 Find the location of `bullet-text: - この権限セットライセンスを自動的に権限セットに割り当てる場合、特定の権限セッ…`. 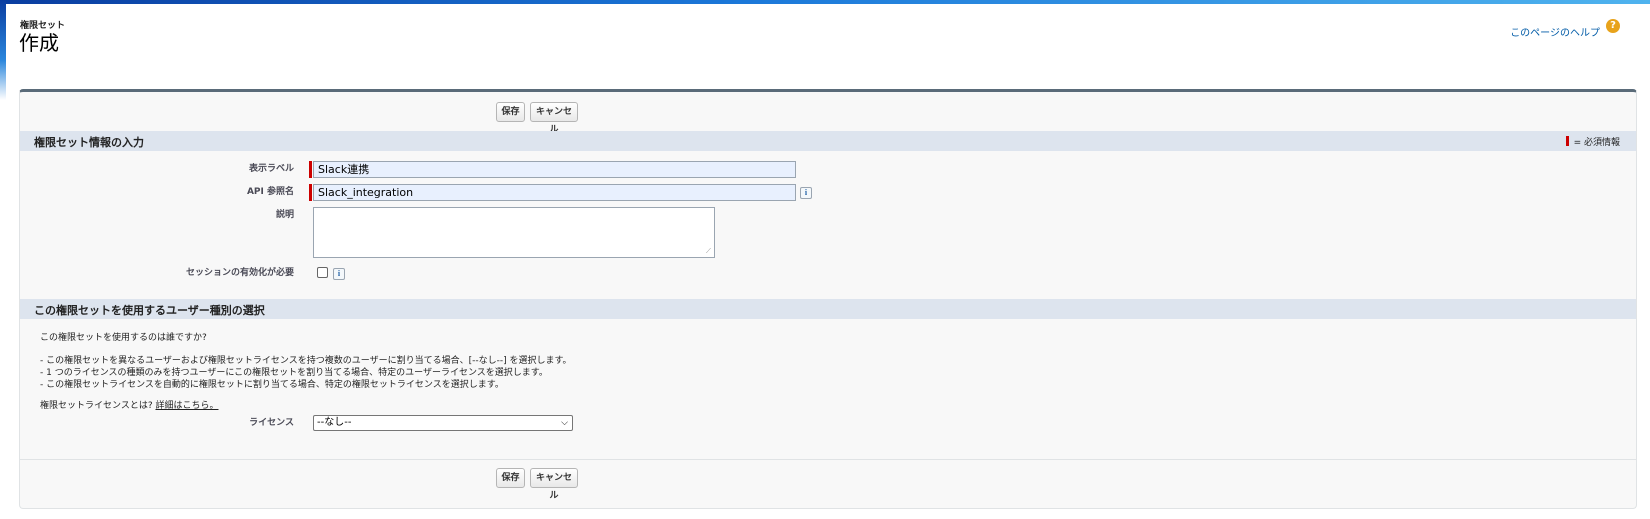

bullet-text: - この権限セットライセンスを自動的に権限セットに割り当てる場合、特定の権限セッ… is located at coordinates (272, 385).